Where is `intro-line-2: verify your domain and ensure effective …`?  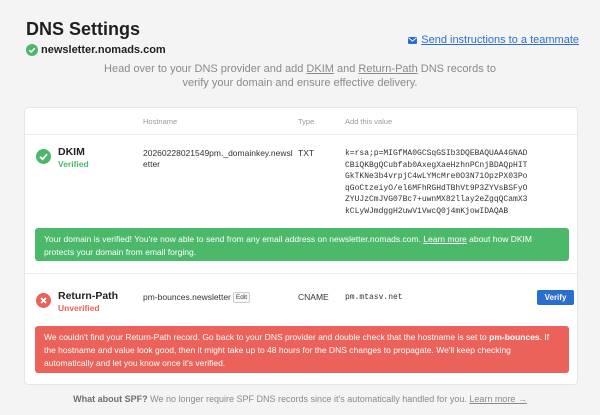
intro-line-2: verify your domain and ensure effective … is located at coordinates (300, 83).